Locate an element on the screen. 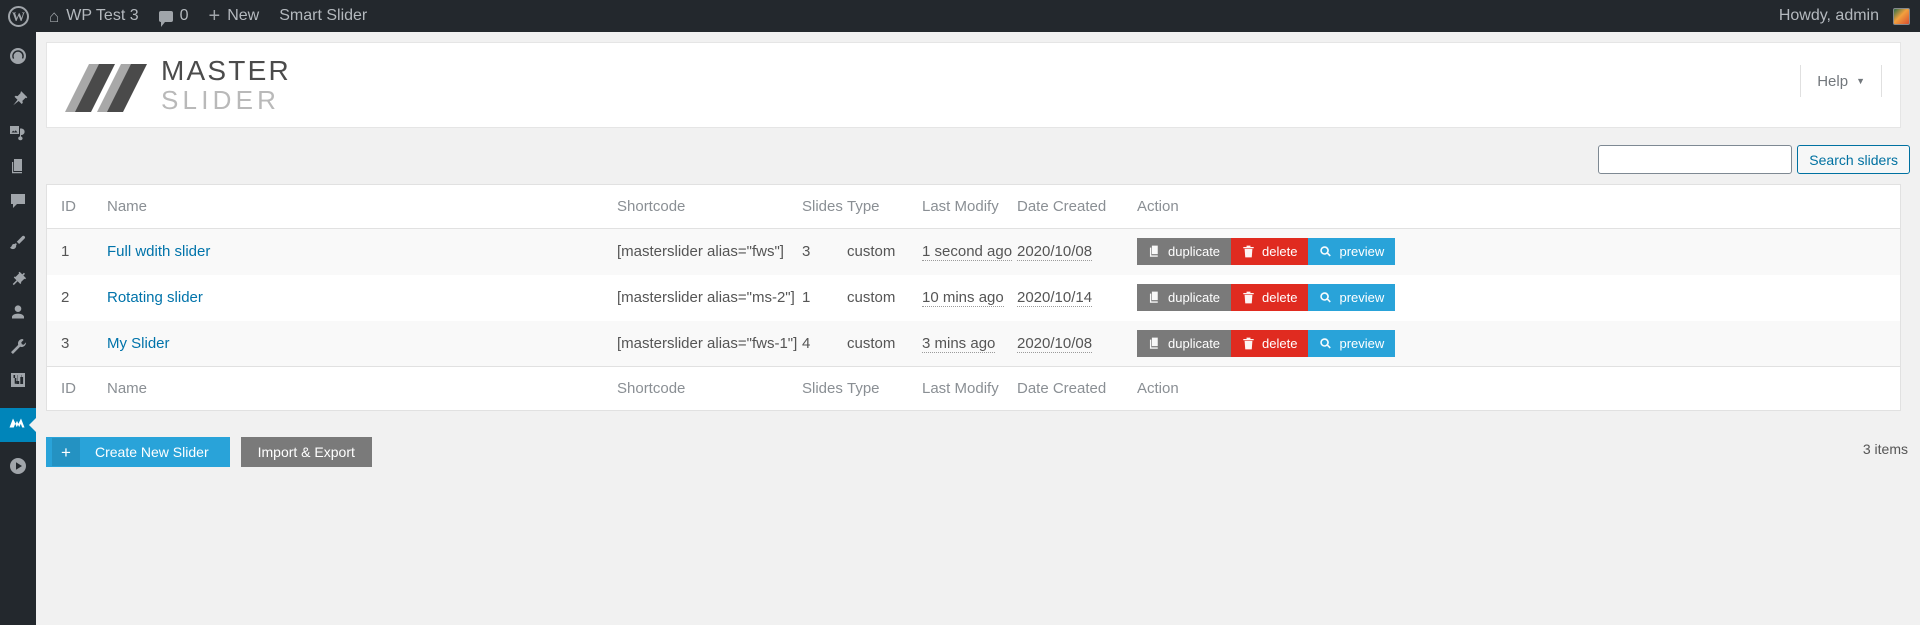 Image resolution: width=1920 pixels, height=625 pixels. sidebar-item-pages is located at coordinates (18, 169).